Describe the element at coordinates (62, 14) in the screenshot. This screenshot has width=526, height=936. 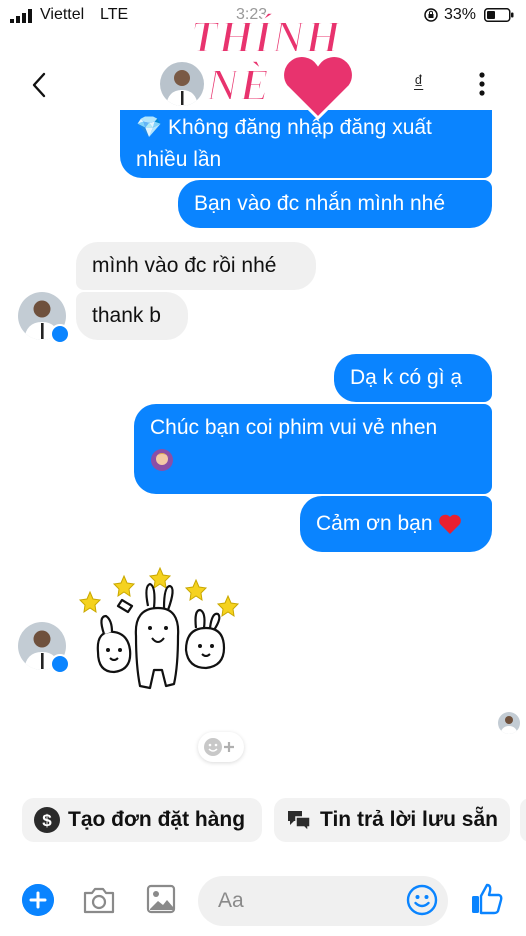
I see `carrier-name: Viettel` at that location.